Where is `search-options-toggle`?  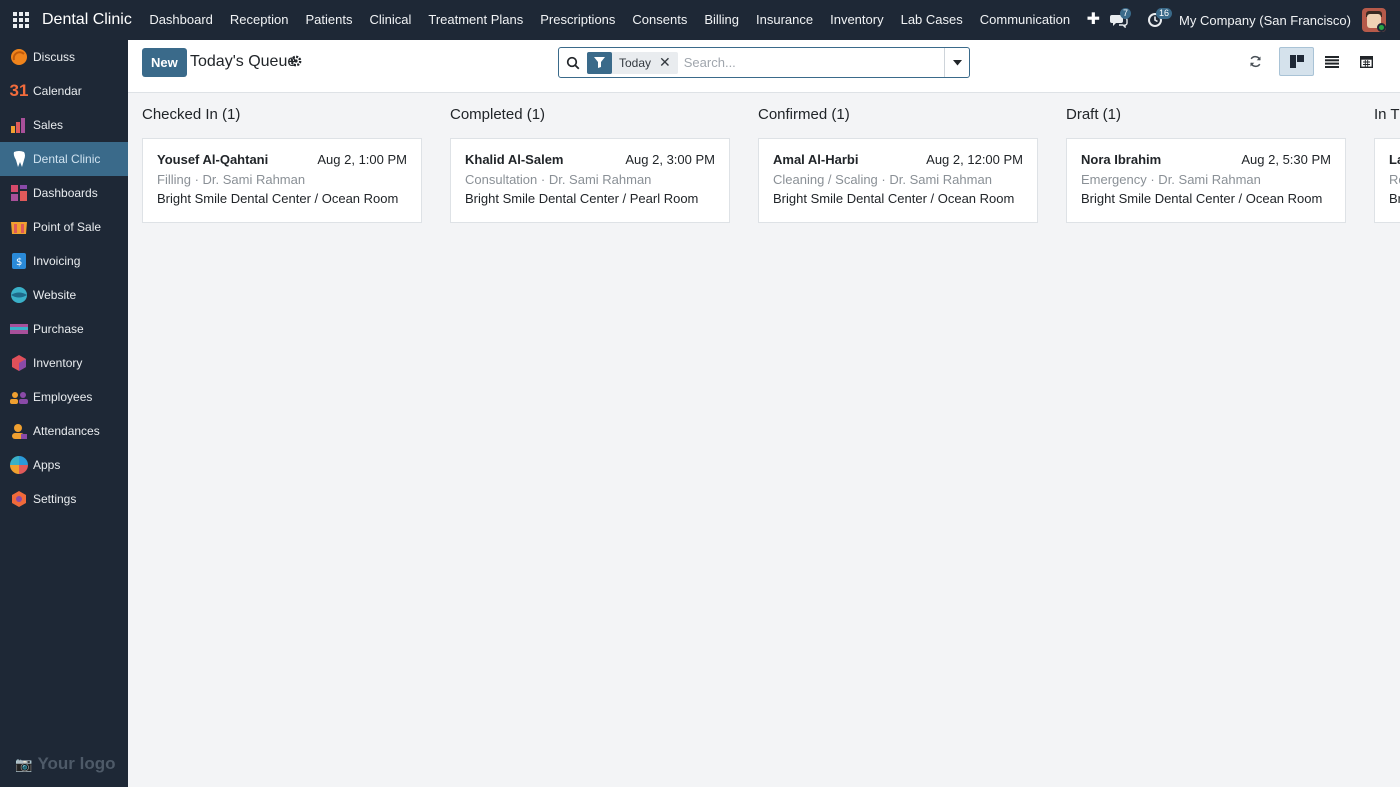
search-options-toggle is located at coordinates (956, 62).